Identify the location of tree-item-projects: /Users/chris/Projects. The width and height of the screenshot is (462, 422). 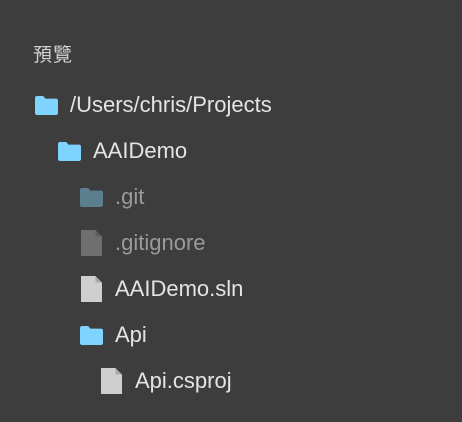
(153, 105).